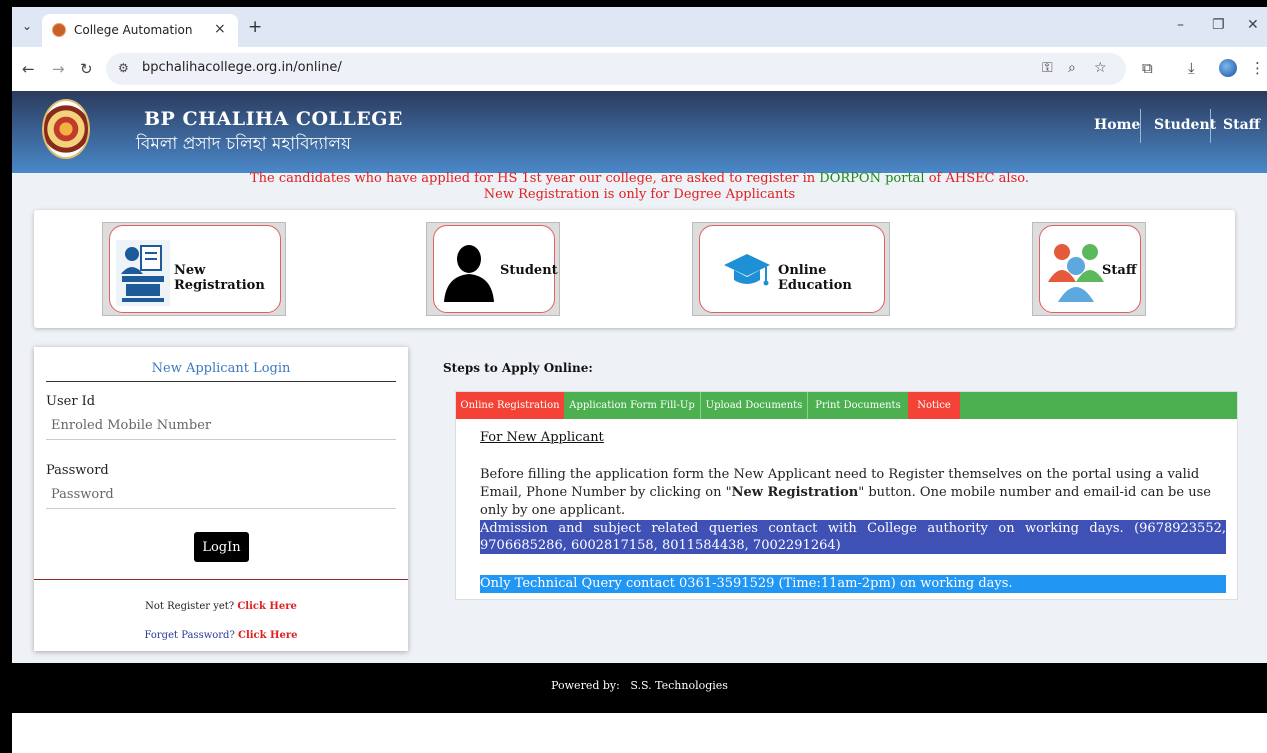 Image resolution: width=1267 pixels, height=753 pixels. What do you see at coordinates (221, 368) in the screenshot?
I see `login-title: New Applicant Login` at bounding box center [221, 368].